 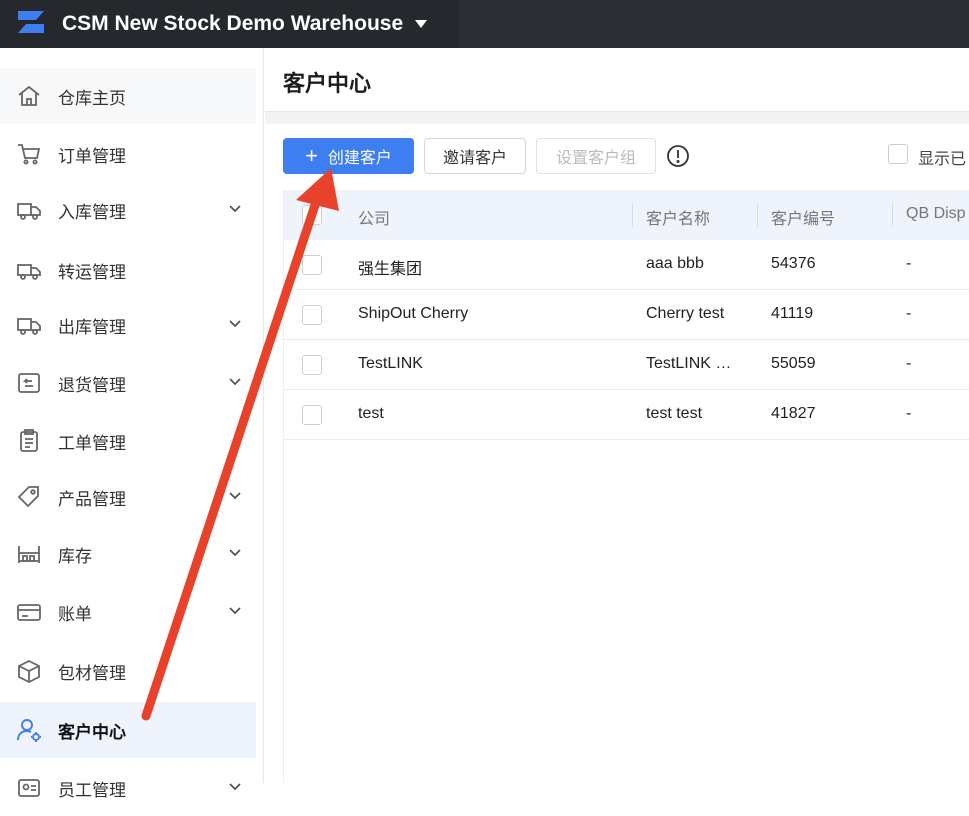 I want to click on warehouse-switcher: CSM New Stock Demo Warehouse, so click(x=229, y=24).